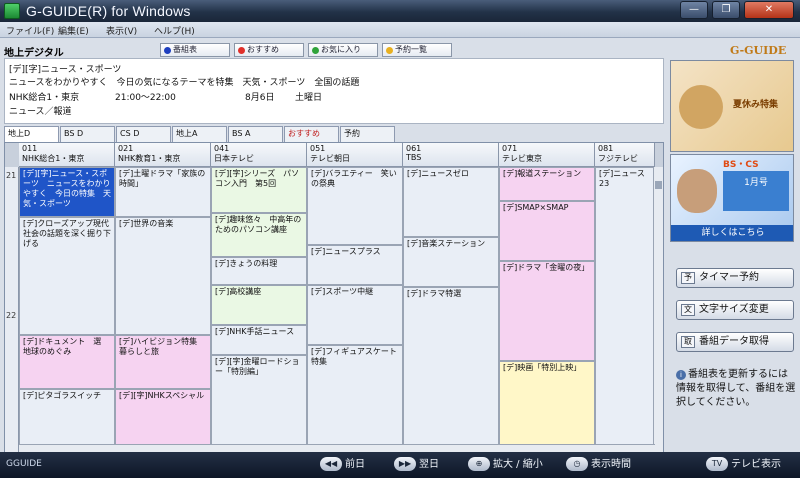 The height and width of the screenshot is (478, 800). Describe the element at coordinates (400, 11) in the screenshot. I see `title-bar: G-GUIDE(R) for Windows — ❐ ✕` at that location.